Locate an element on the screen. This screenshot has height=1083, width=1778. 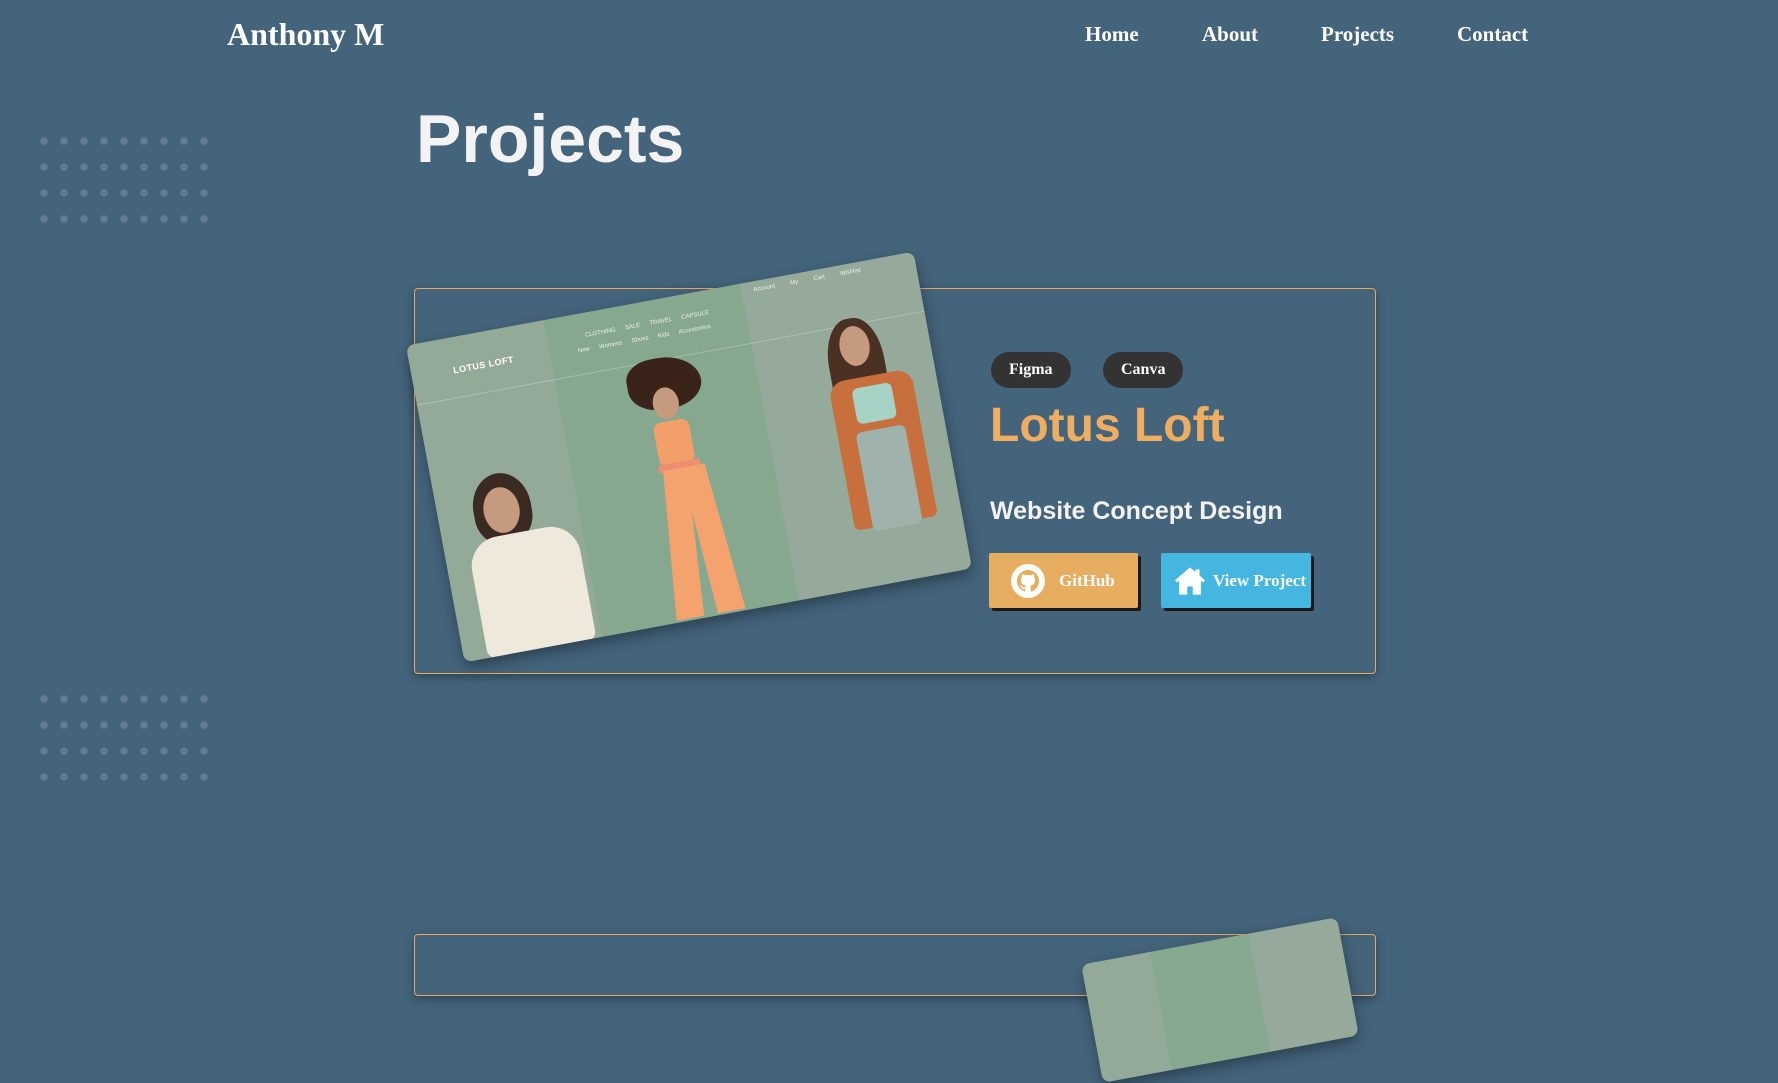
project-title: Lotus Loft is located at coordinates (1107, 425).